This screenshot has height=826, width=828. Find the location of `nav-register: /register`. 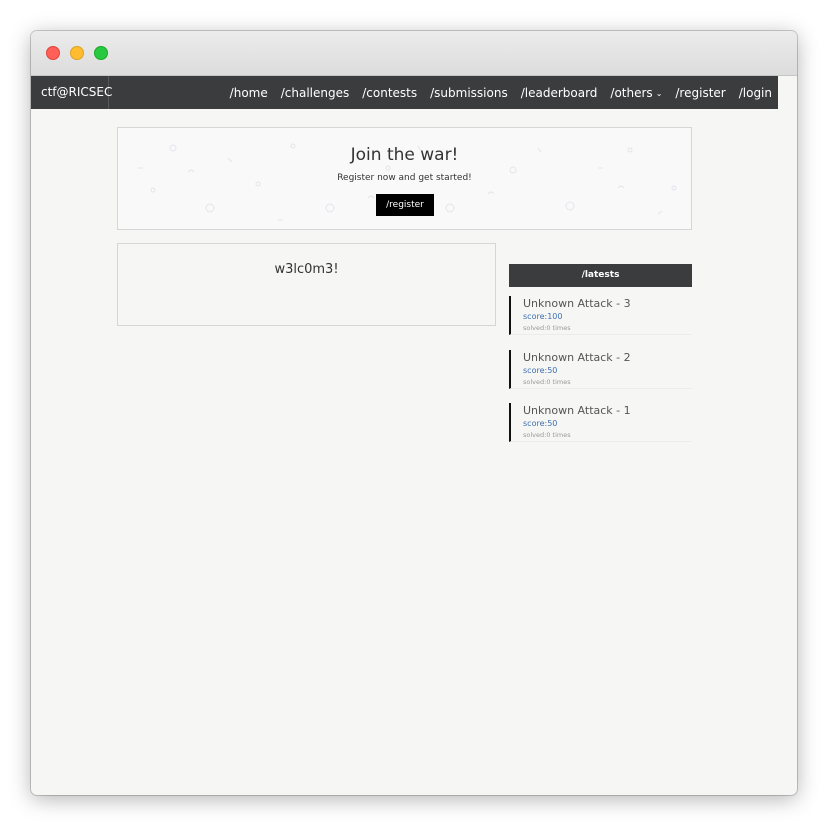

nav-register: /register is located at coordinates (700, 93).